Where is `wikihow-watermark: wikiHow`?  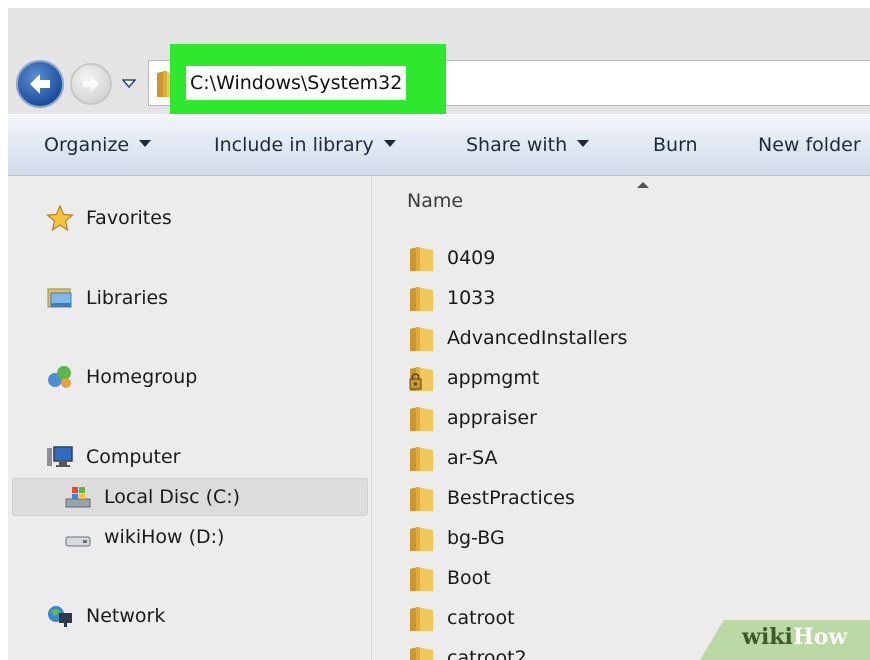 wikihow-watermark: wikiHow is located at coordinates (785, 640).